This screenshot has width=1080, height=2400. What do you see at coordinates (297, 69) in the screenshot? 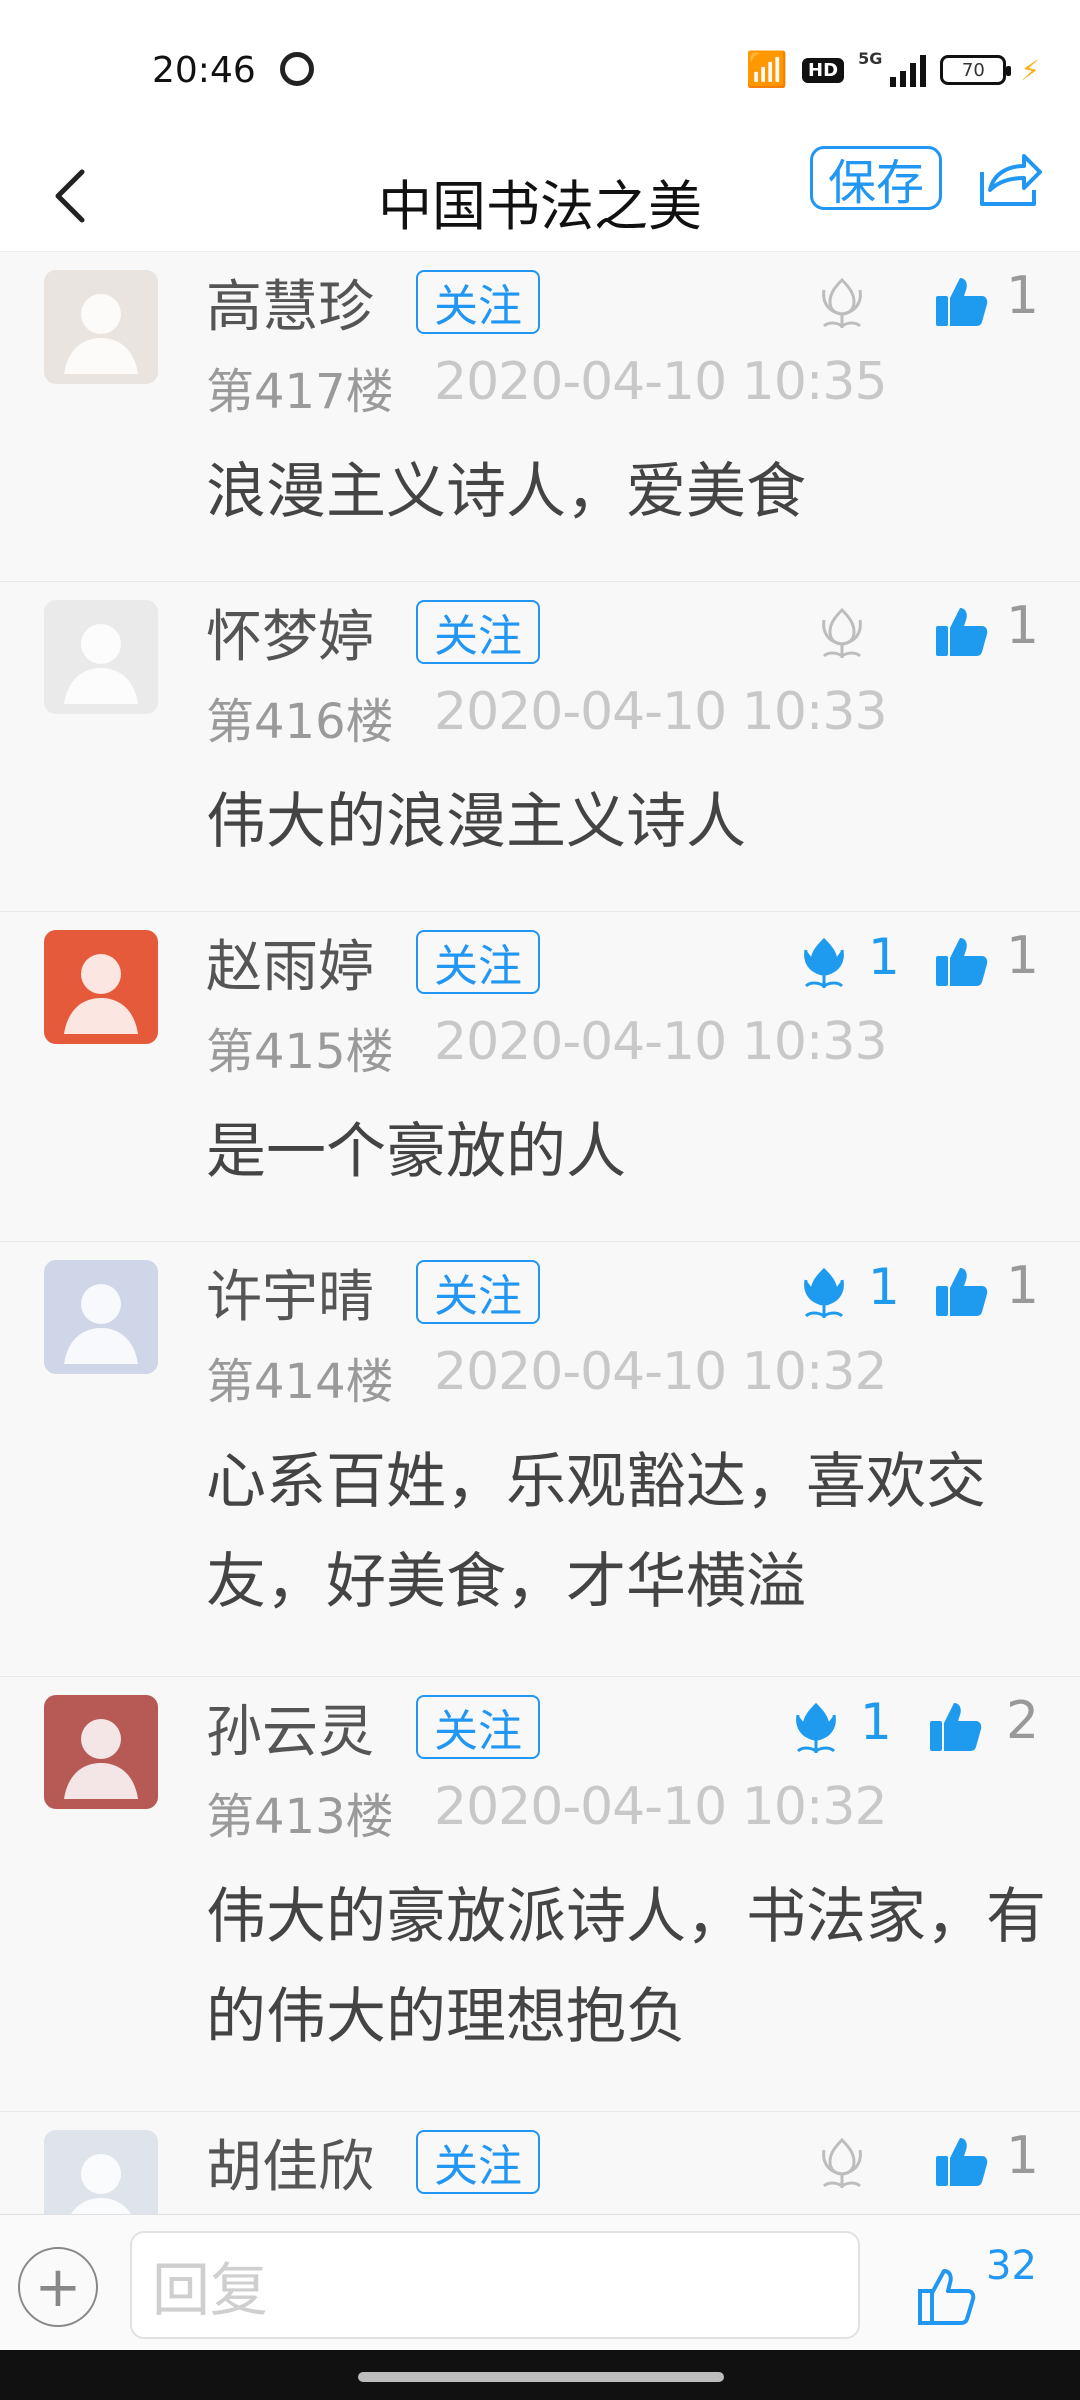
I see `ring-icon` at bounding box center [297, 69].